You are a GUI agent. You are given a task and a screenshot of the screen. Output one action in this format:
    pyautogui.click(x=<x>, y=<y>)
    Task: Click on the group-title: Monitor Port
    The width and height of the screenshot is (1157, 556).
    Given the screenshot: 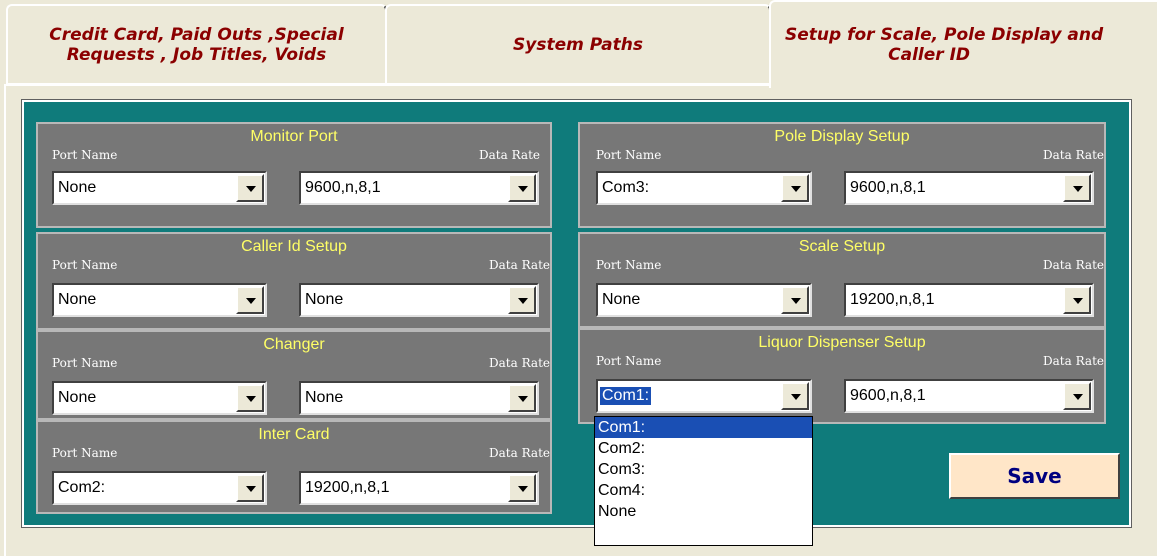 What is the action you would take?
    pyautogui.click(x=294, y=136)
    